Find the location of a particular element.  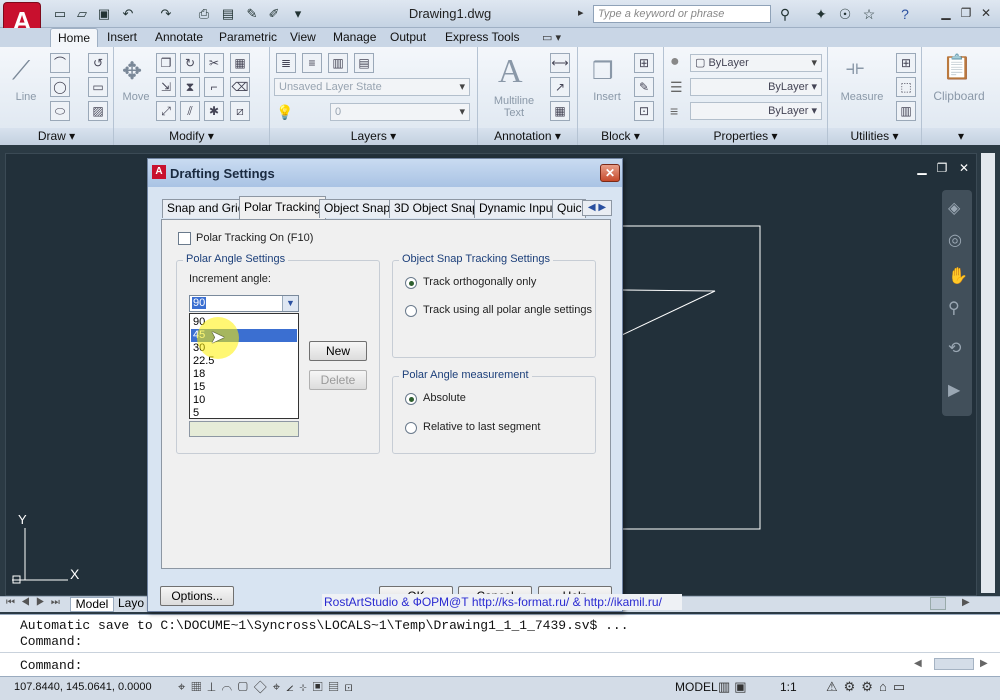

cmd-scroll-left-icon: ◀ is located at coordinates (918, 663).